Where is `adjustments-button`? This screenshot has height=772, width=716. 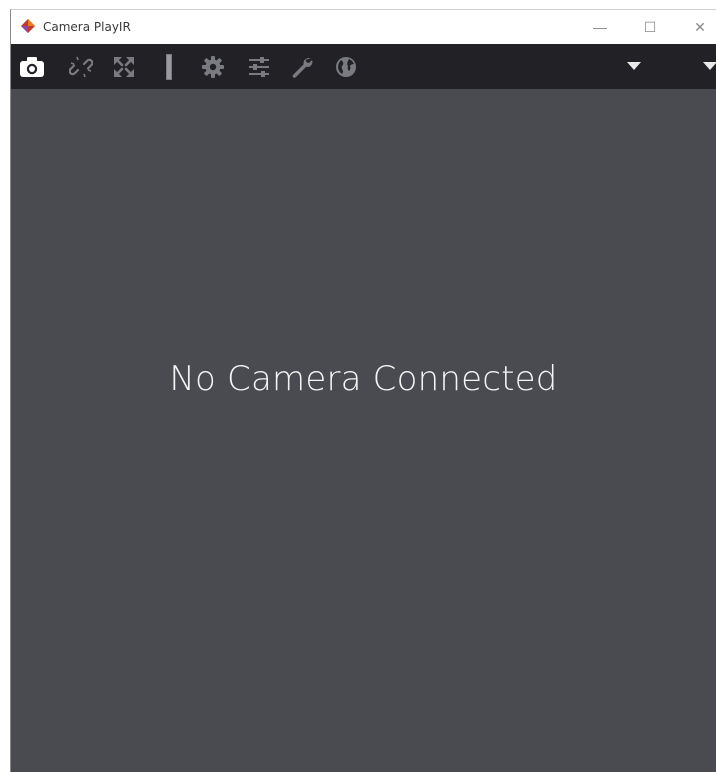 adjustments-button is located at coordinates (259, 67).